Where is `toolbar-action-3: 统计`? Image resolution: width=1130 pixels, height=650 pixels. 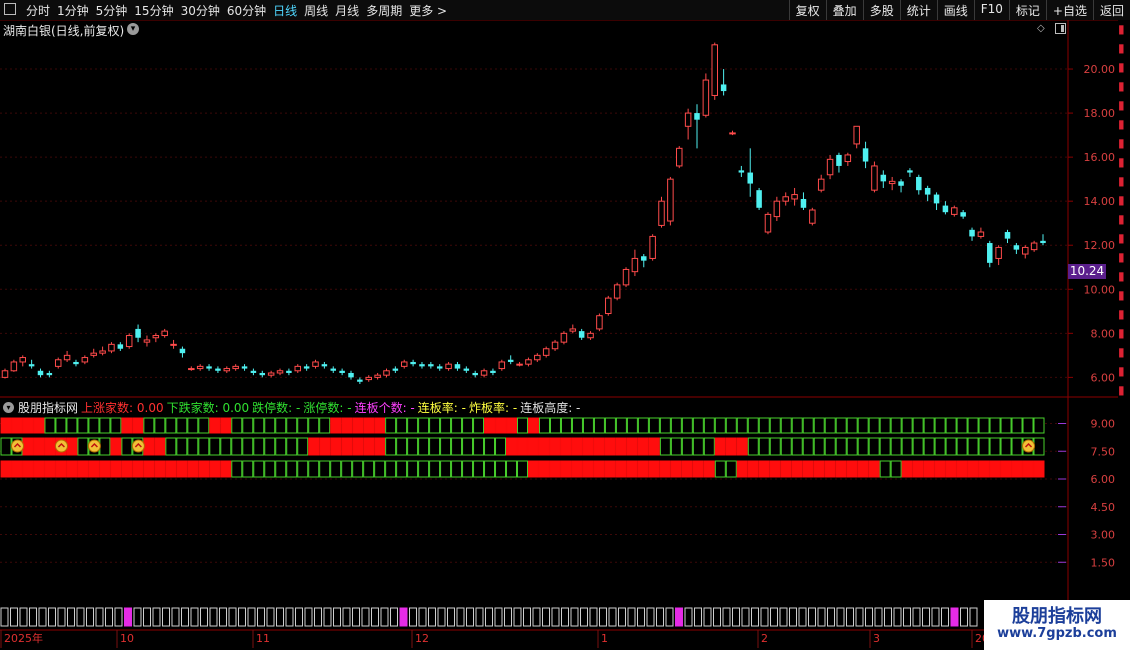
toolbar-action-3: 统计 is located at coordinates (918, 10).